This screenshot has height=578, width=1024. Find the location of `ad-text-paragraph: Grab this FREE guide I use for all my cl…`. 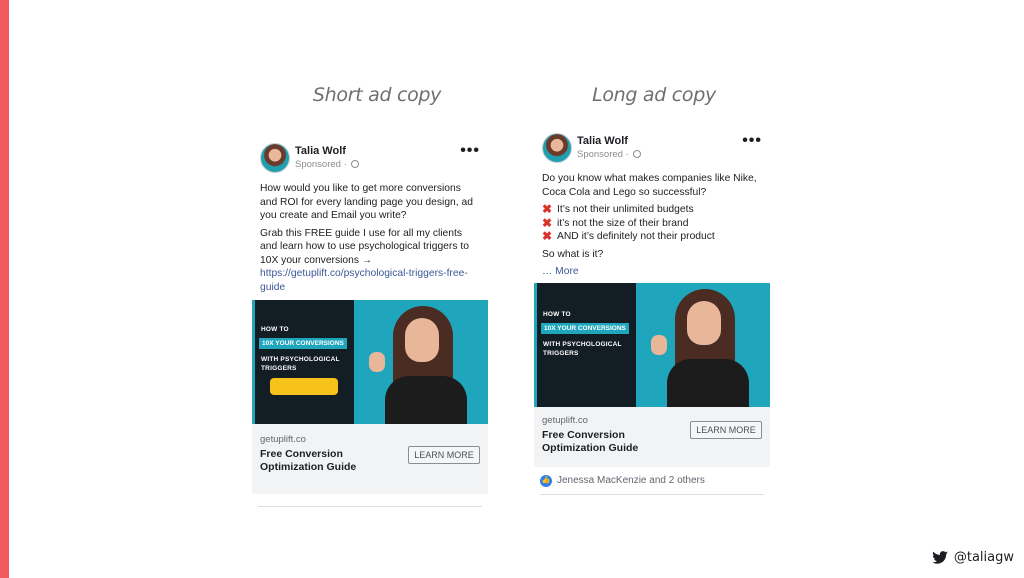

ad-text-paragraph: Grab this FREE guide I use for all my cl… is located at coordinates (364, 260).